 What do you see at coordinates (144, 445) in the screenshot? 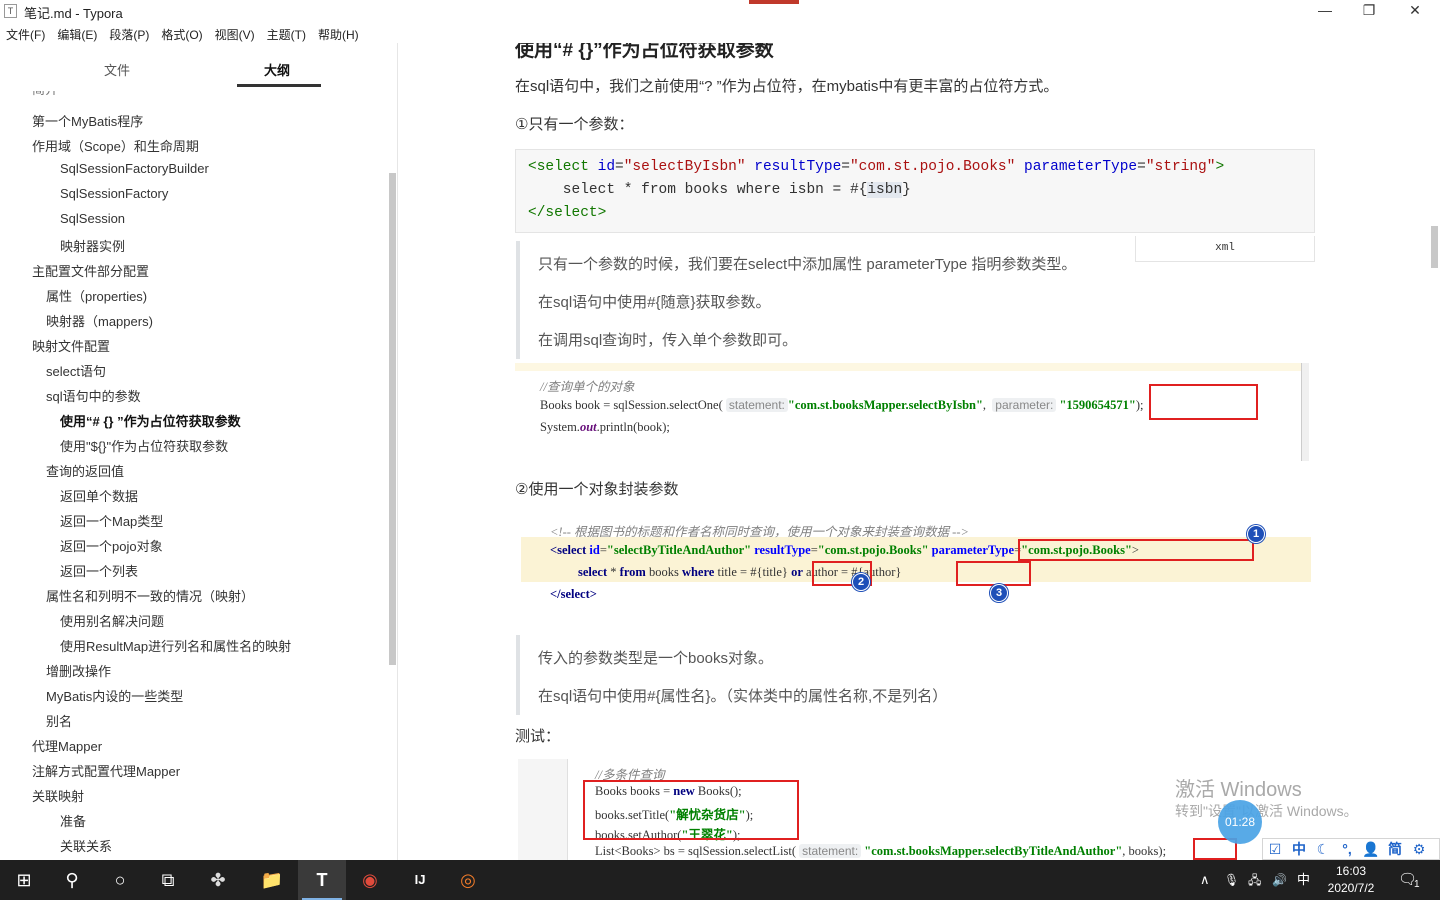
I see `outline-item: 使用"${}"作为占位符获取参数` at bounding box center [144, 445].